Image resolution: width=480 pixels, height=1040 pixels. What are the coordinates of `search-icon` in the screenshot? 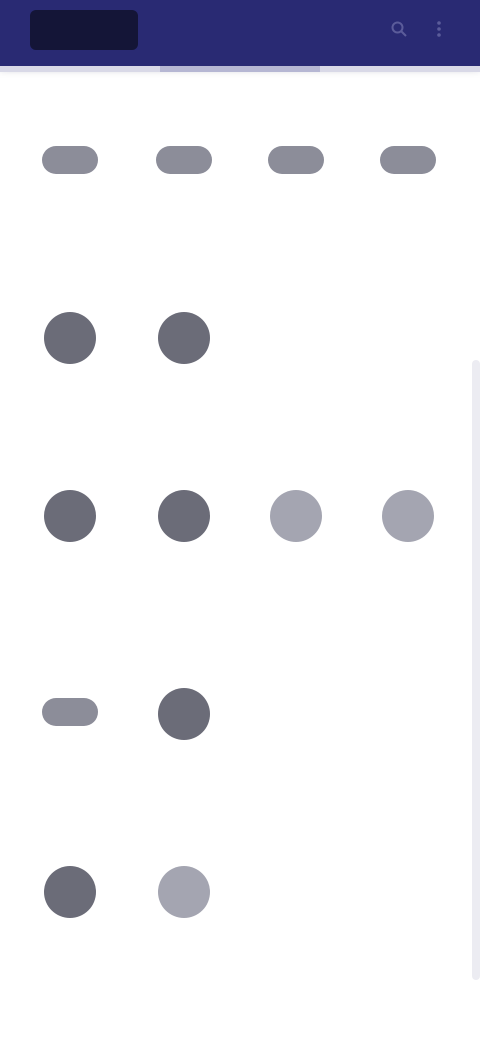 It's located at (399, 31).